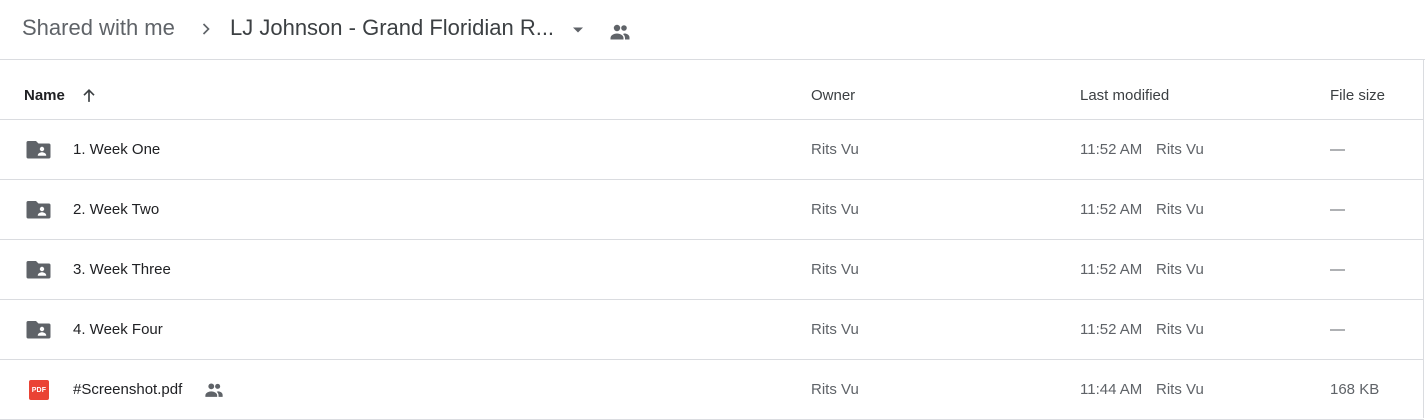  Describe the element at coordinates (1124, 95) in the screenshot. I see `column-header-last-modified: Last modified` at that location.